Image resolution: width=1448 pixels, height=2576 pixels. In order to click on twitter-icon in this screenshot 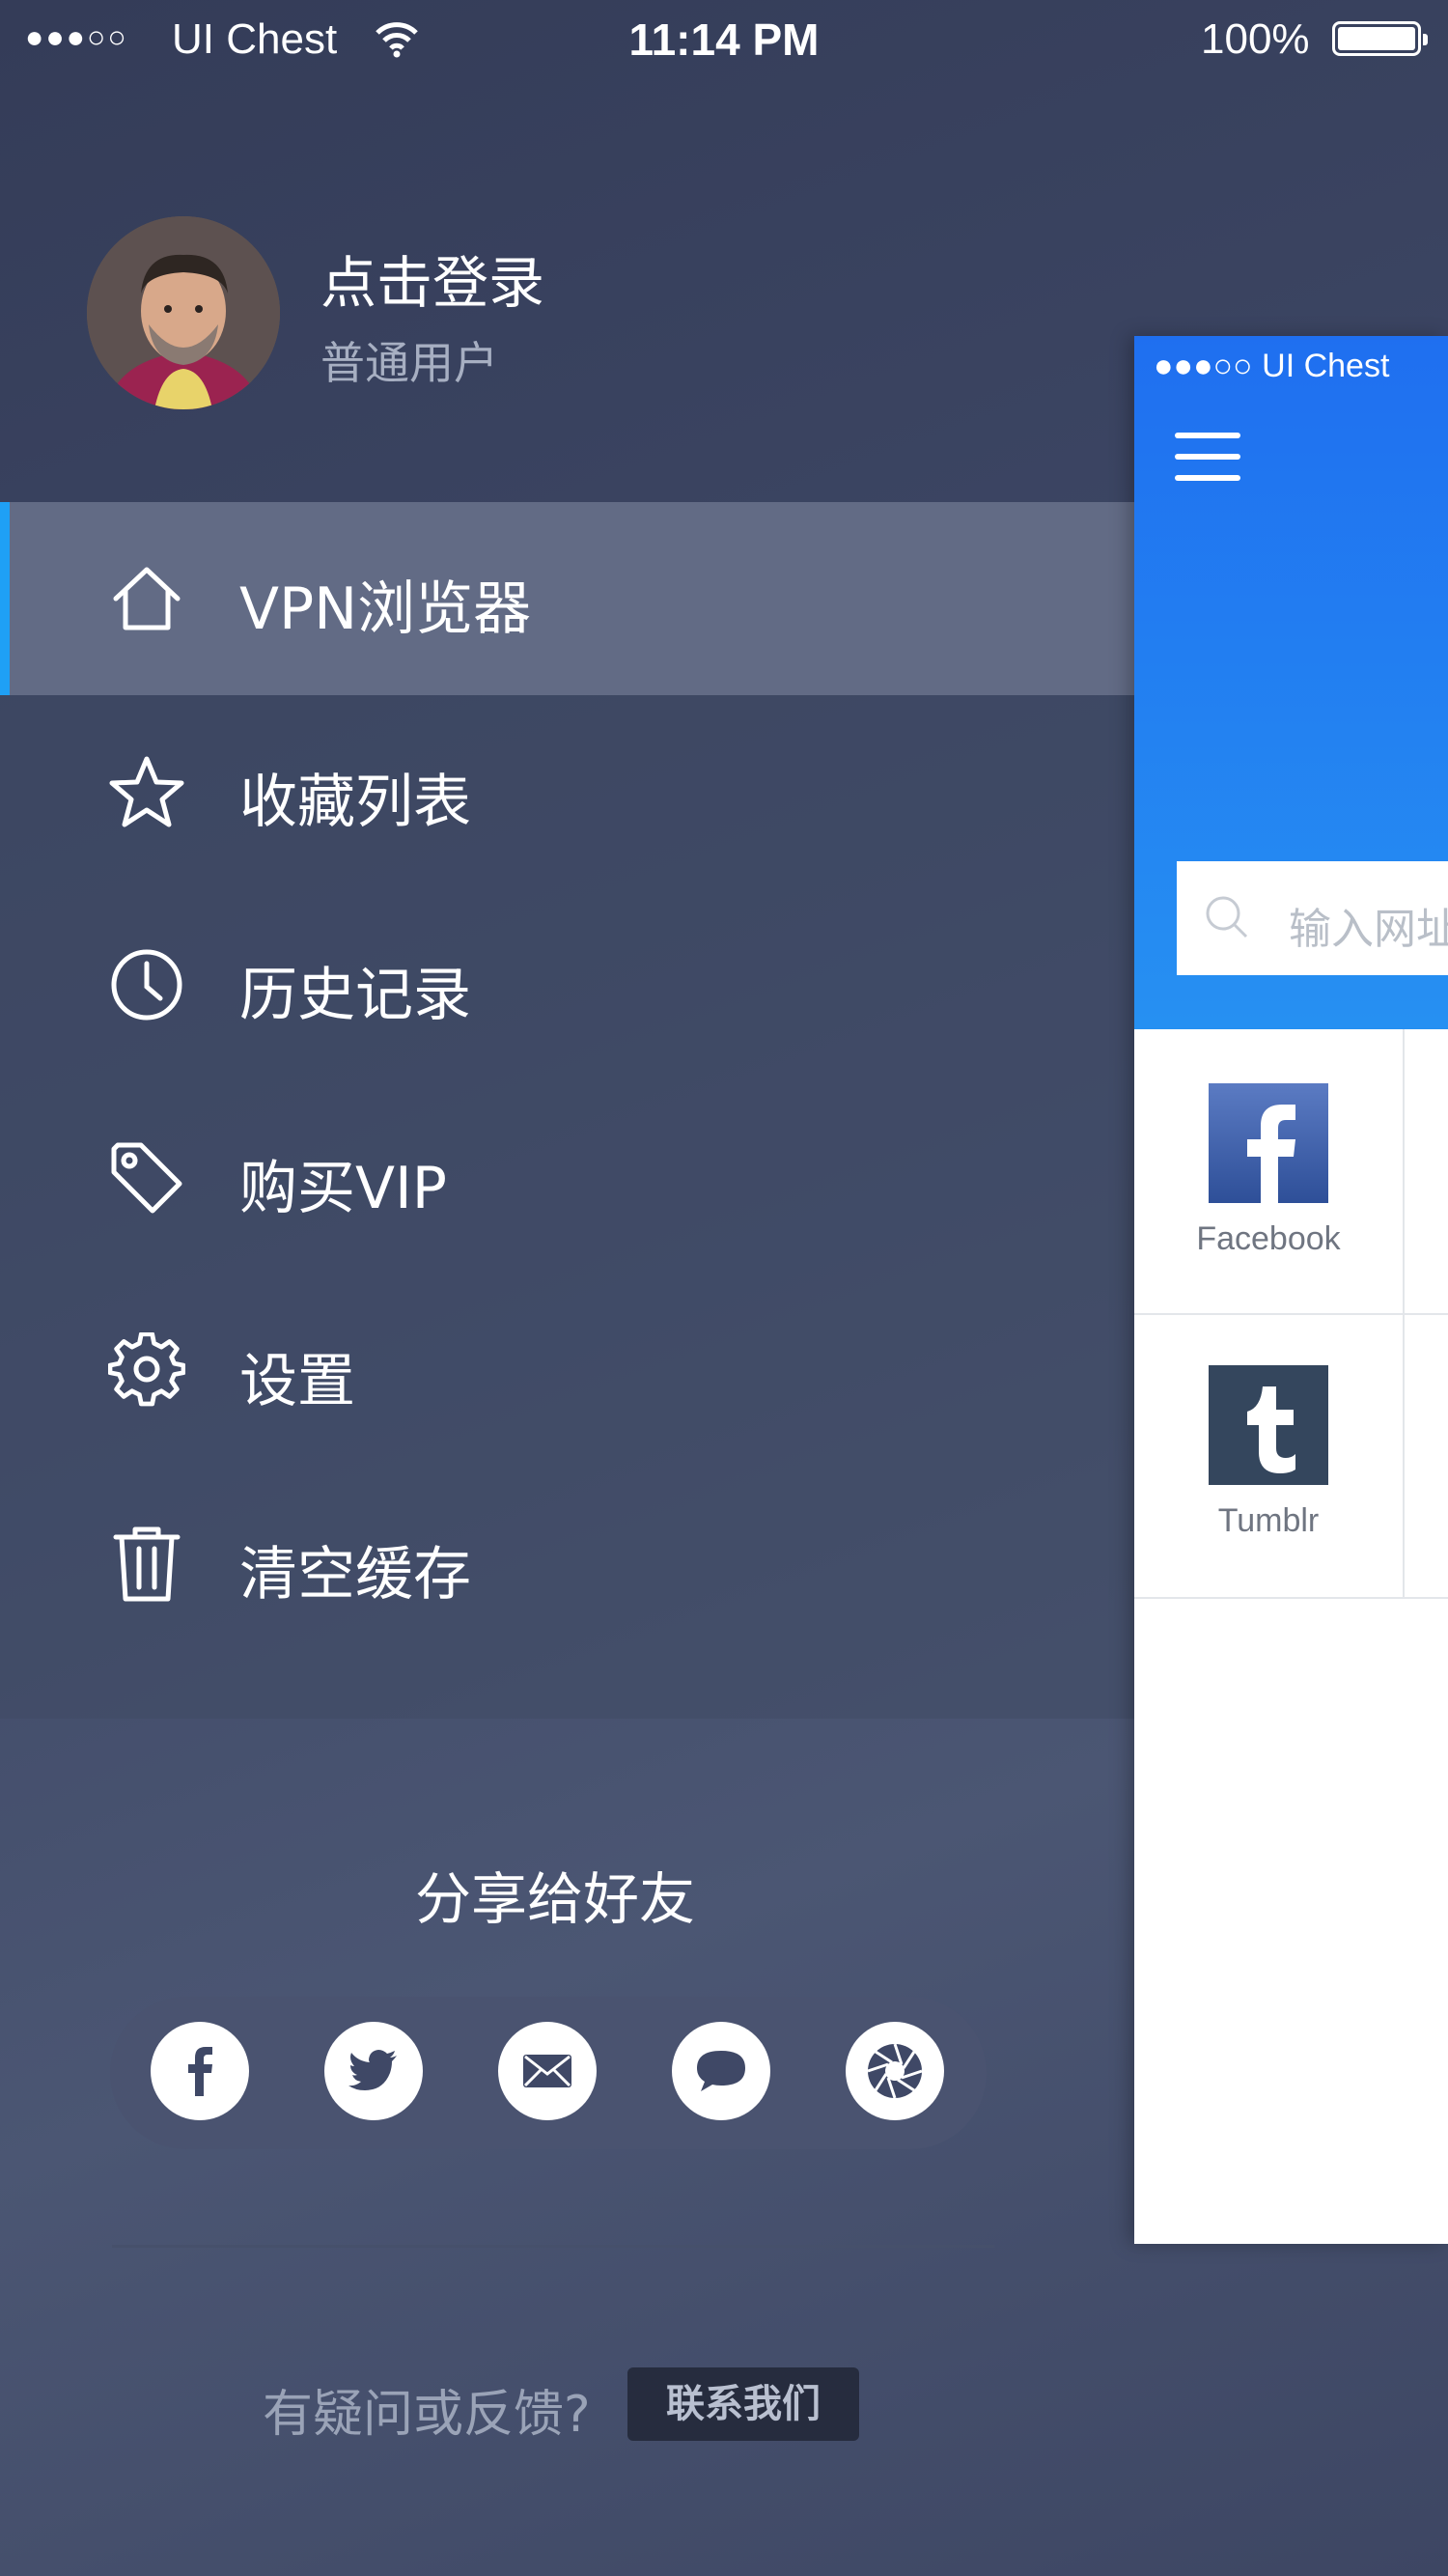, I will do `click(373, 2070)`.